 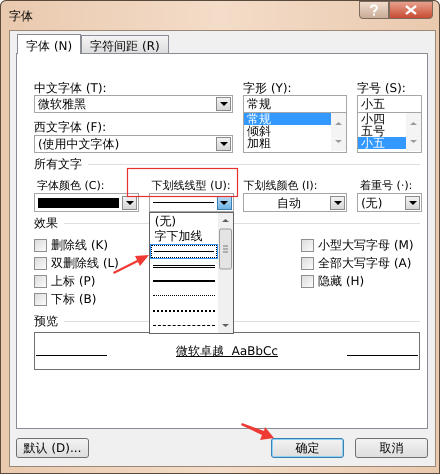 I want to click on text-field: 常规, so click(x=295, y=104).